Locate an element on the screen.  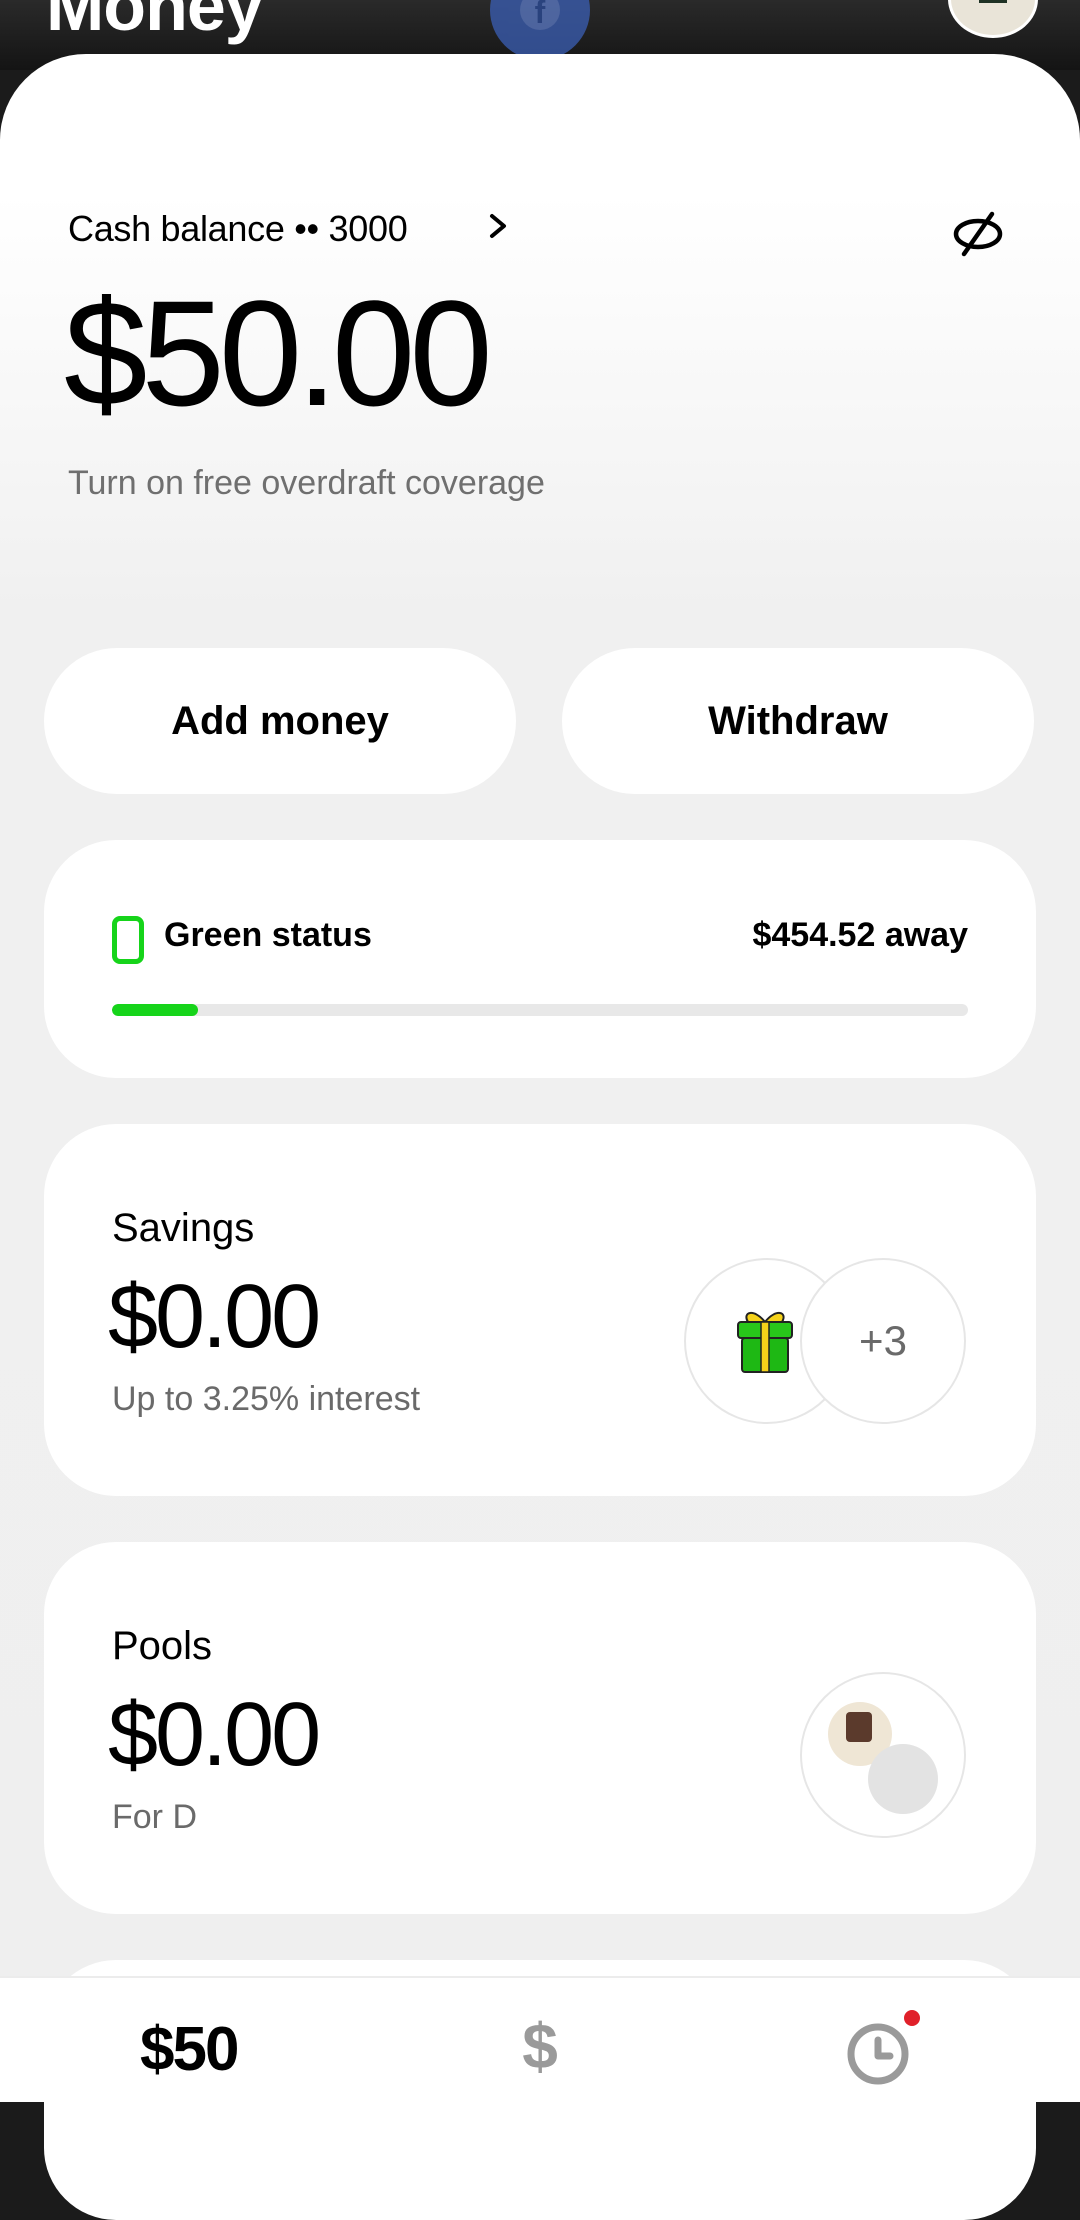
green-status-card: Green status $454.52 away is located at coordinates (540, 959).